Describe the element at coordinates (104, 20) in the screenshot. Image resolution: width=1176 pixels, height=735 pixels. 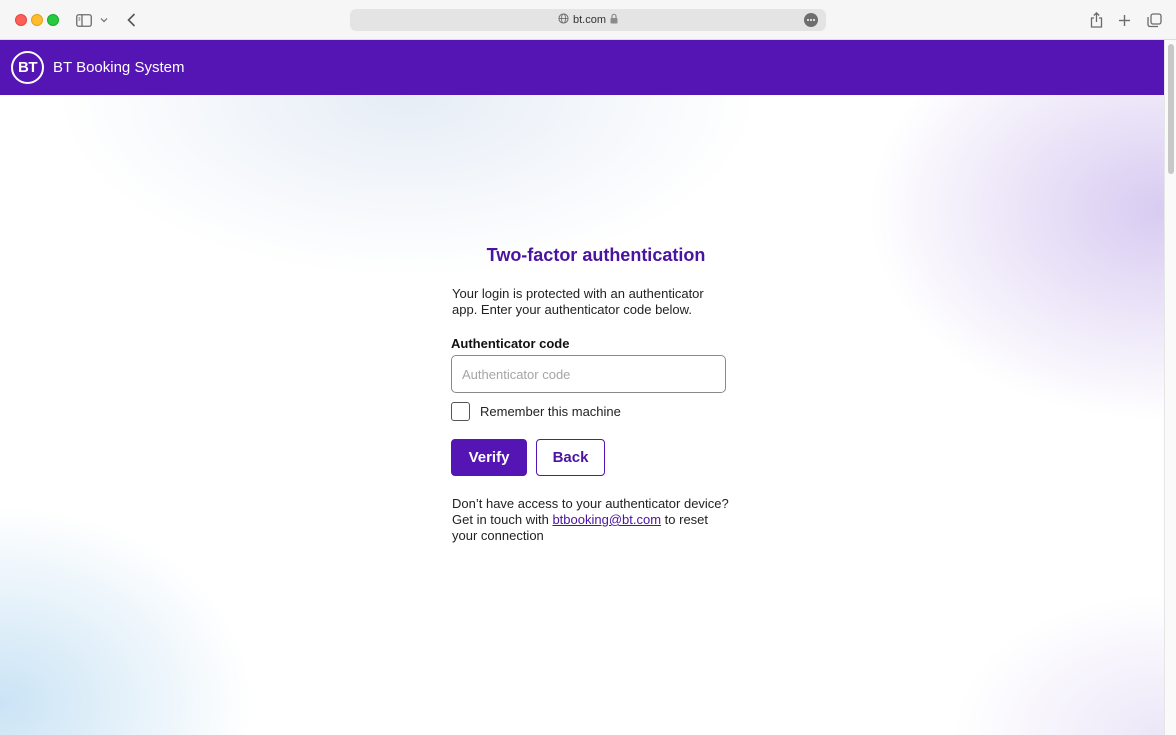
I see `chevron-down-icon` at that location.